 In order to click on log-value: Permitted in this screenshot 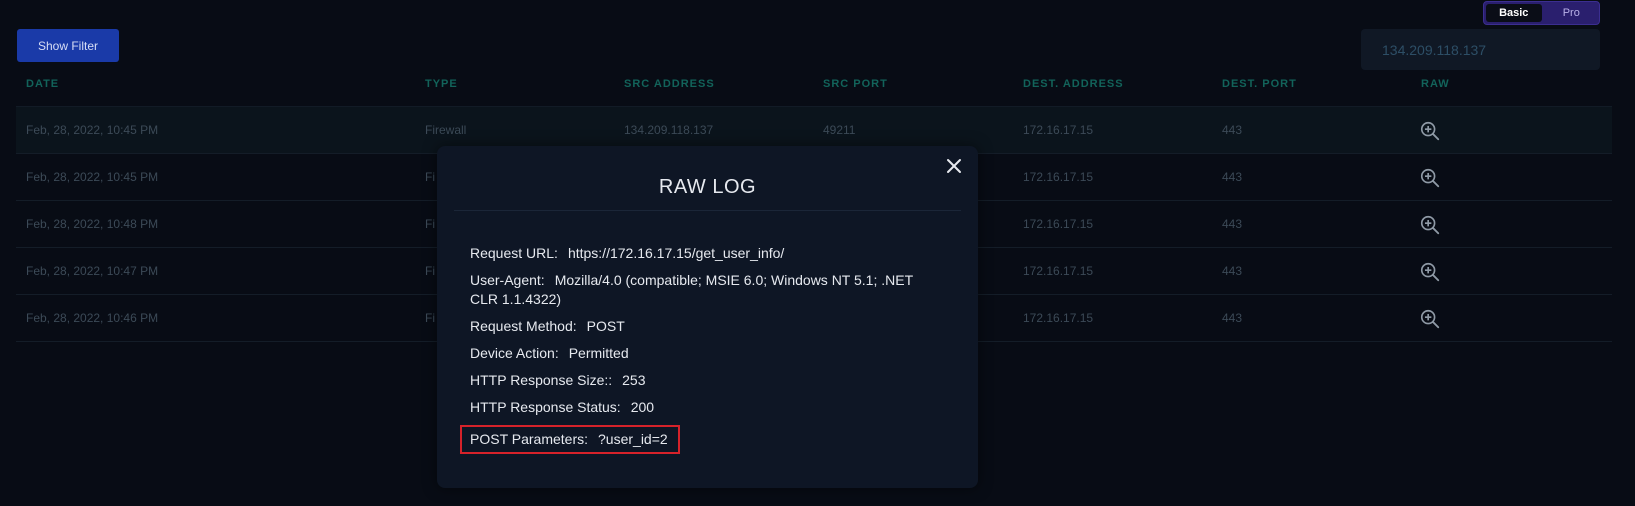, I will do `click(598, 353)`.